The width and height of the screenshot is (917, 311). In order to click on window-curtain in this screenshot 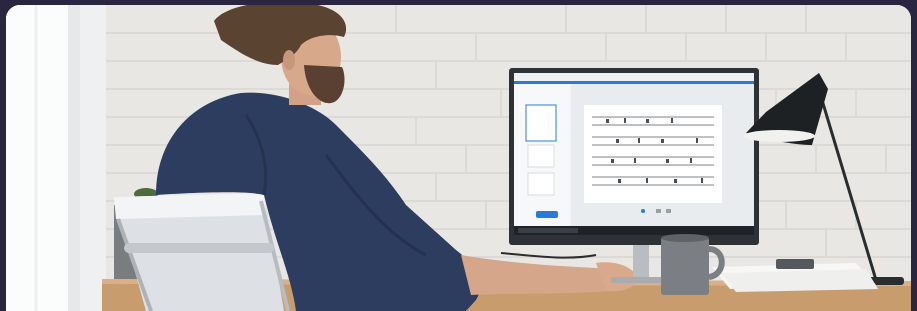, I will do `click(56, 158)`.